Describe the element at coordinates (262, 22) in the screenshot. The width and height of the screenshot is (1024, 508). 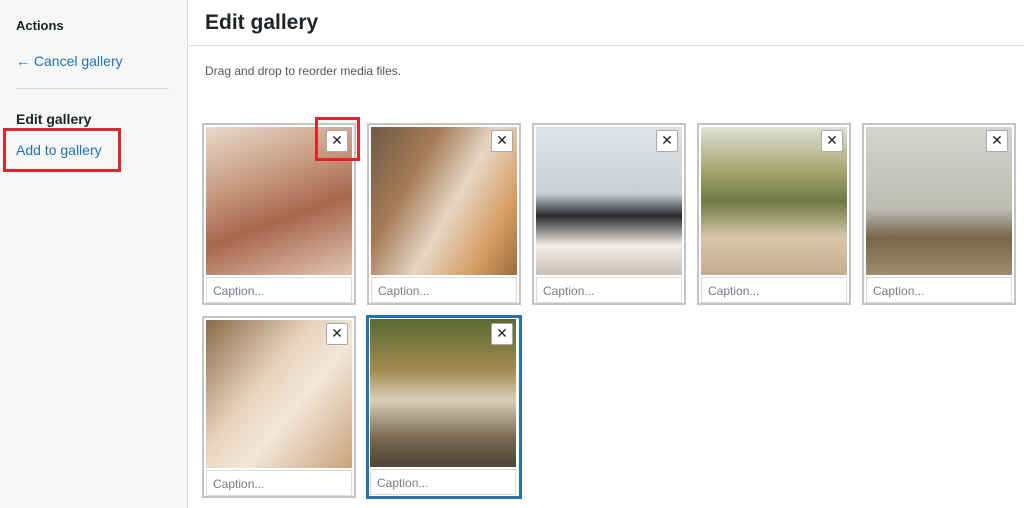
I see `page-title: Edit gallery` at that location.